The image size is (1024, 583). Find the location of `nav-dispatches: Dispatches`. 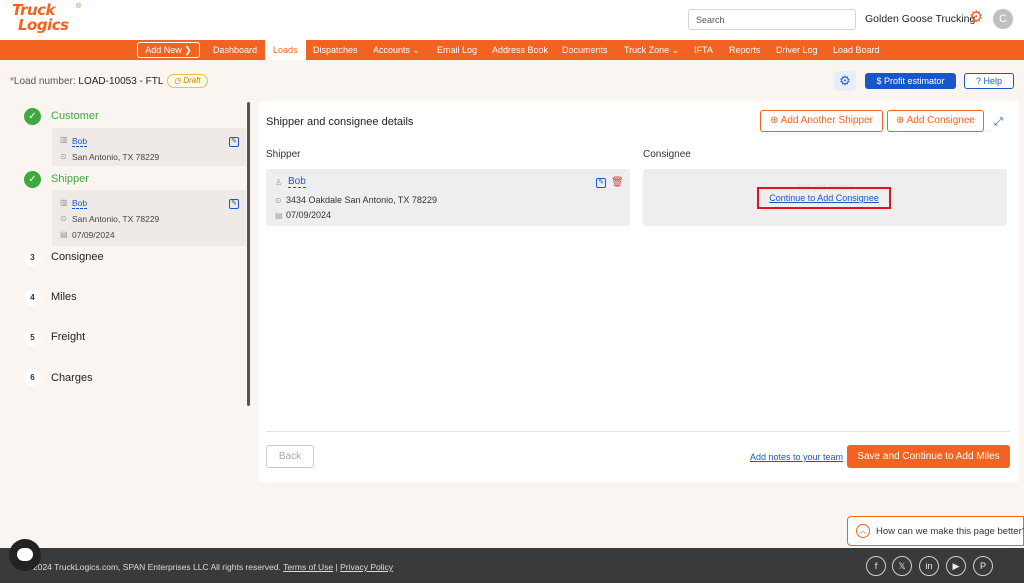

nav-dispatches: Dispatches is located at coordinates (335, 50).